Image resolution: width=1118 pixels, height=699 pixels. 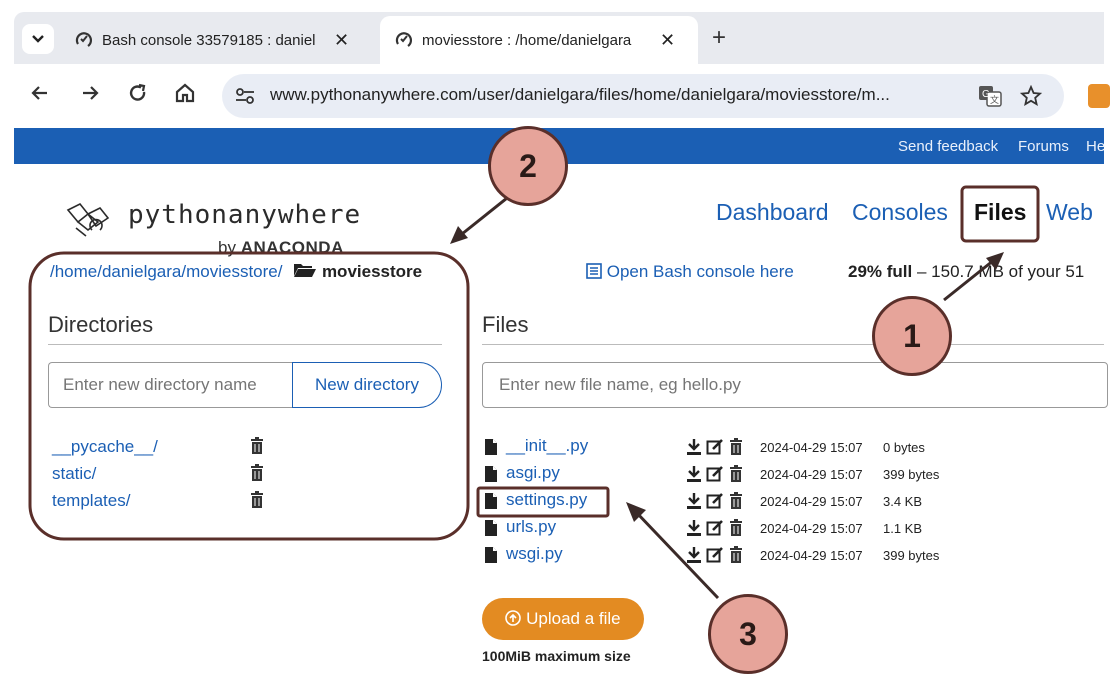 What do you see at coordinates (912, 336) in the screenshot?
I see `callout-badge-1: 1` at bounding box center [912, 336].